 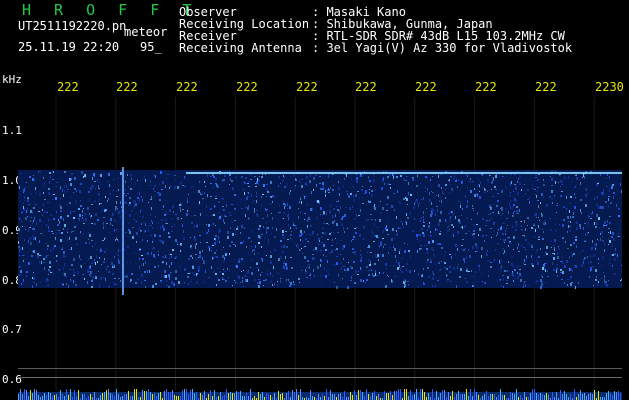 What do you see at coordinates (123, 231) in the screenshot?
I see `meteor-streak` at bounding box center [123, 231].